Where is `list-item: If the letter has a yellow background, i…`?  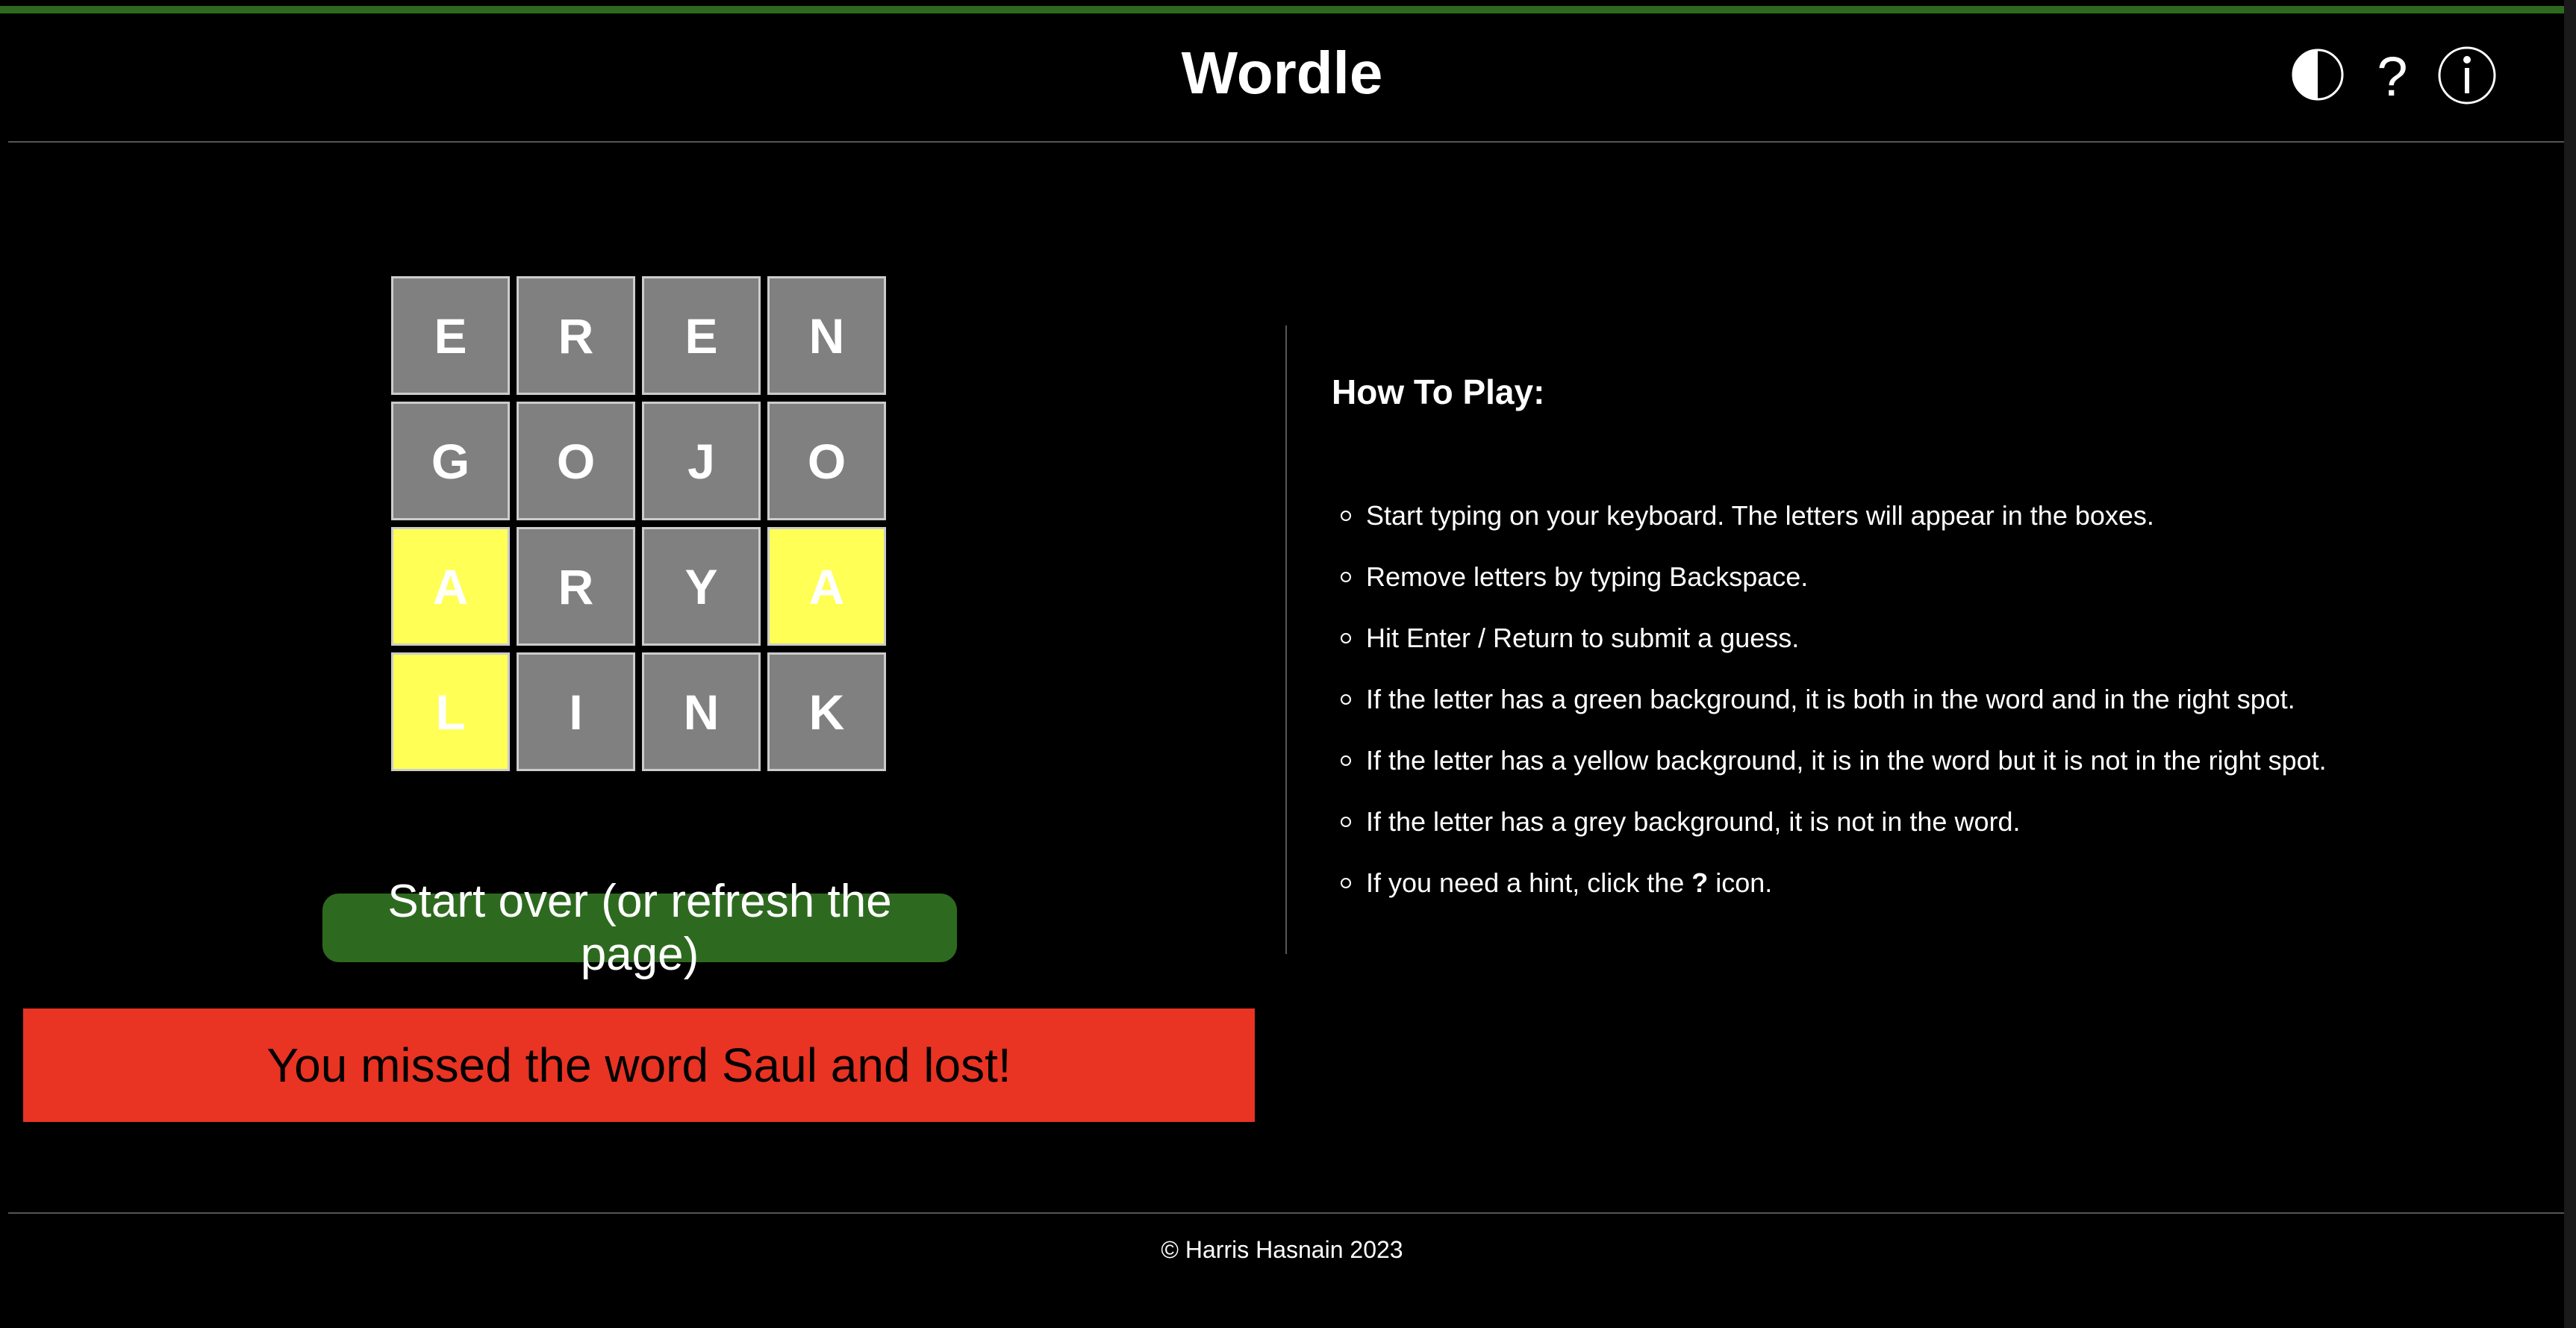 list-item: If the letter has a yellow background, i… is located at coordinates (1829, 760).